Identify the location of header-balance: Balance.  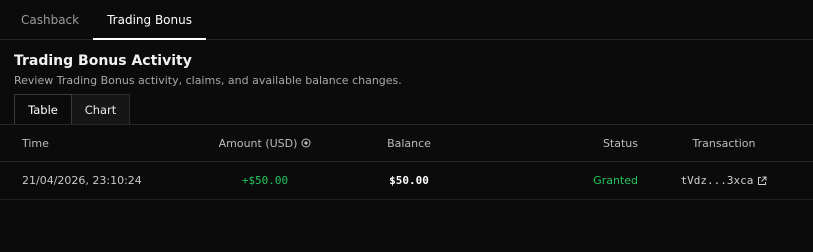
(409, 143).